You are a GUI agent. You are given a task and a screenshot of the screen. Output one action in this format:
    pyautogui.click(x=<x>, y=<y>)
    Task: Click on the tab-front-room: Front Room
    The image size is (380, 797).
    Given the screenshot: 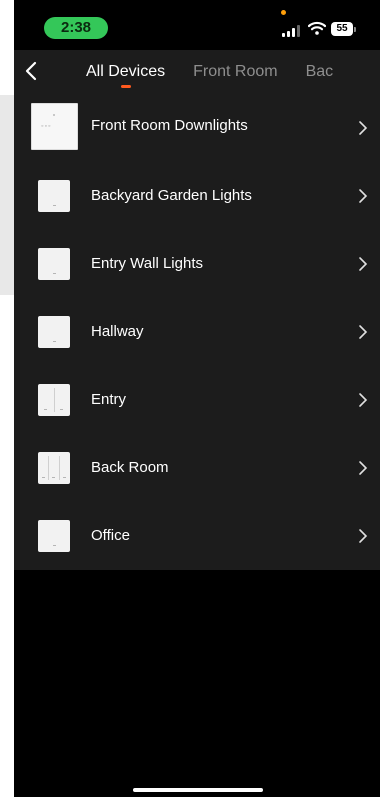 What is the action you would take?
    pyautogui.click(x=235, y=72)
    